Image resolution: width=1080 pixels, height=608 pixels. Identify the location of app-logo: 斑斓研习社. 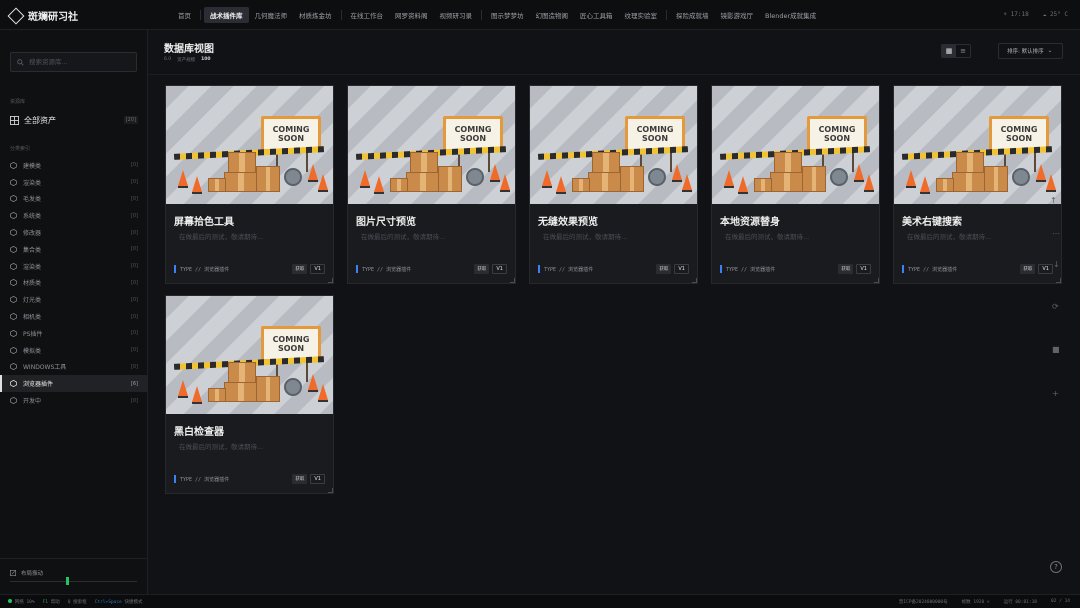
(42, 15).